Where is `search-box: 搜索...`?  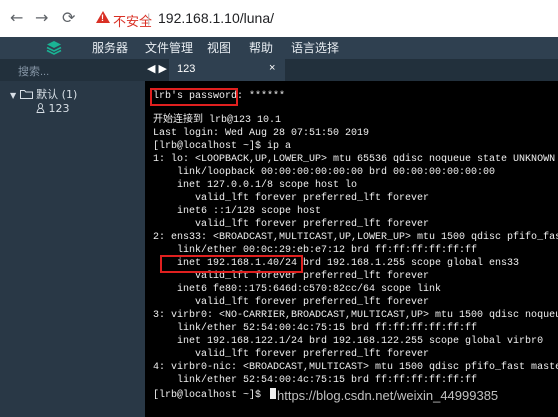
search-box: 搜索... is located at coordinates (72, 70).